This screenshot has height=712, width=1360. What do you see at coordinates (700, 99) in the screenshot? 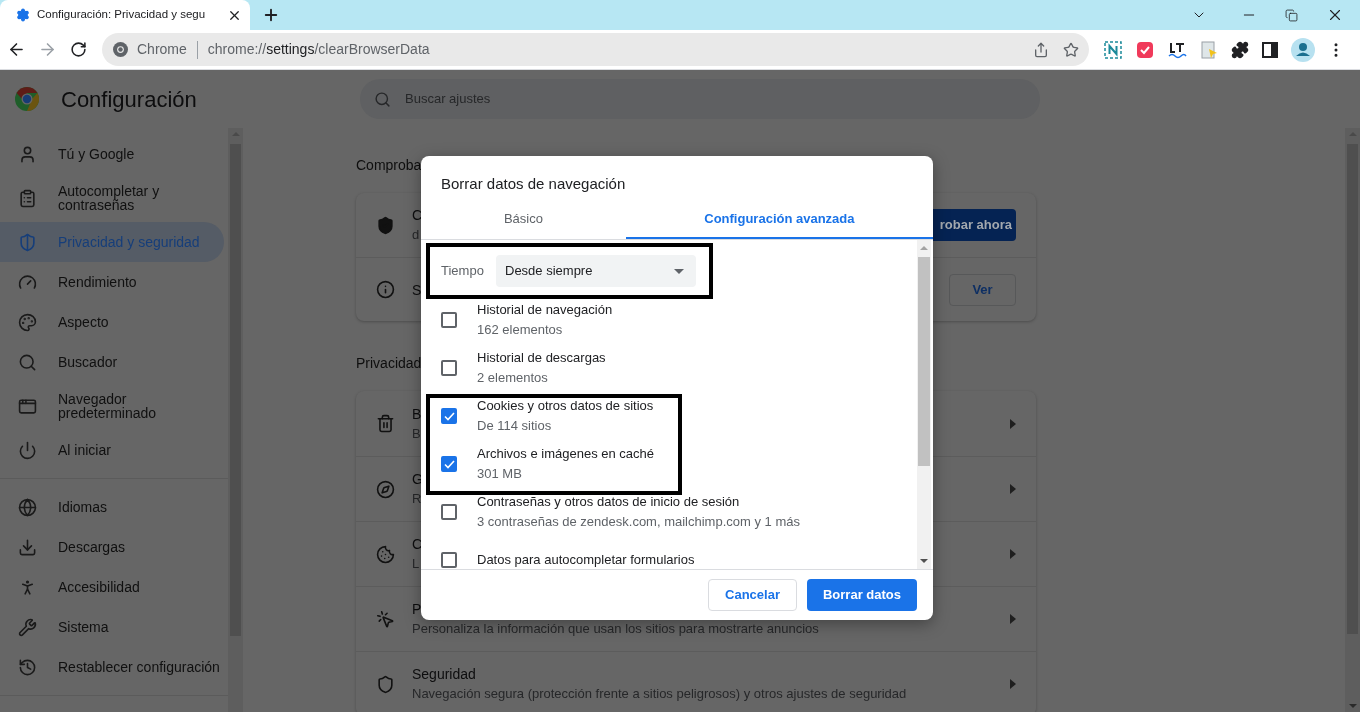
I see `search-field: Buscar ajustes` at bounding box center [700, 99].